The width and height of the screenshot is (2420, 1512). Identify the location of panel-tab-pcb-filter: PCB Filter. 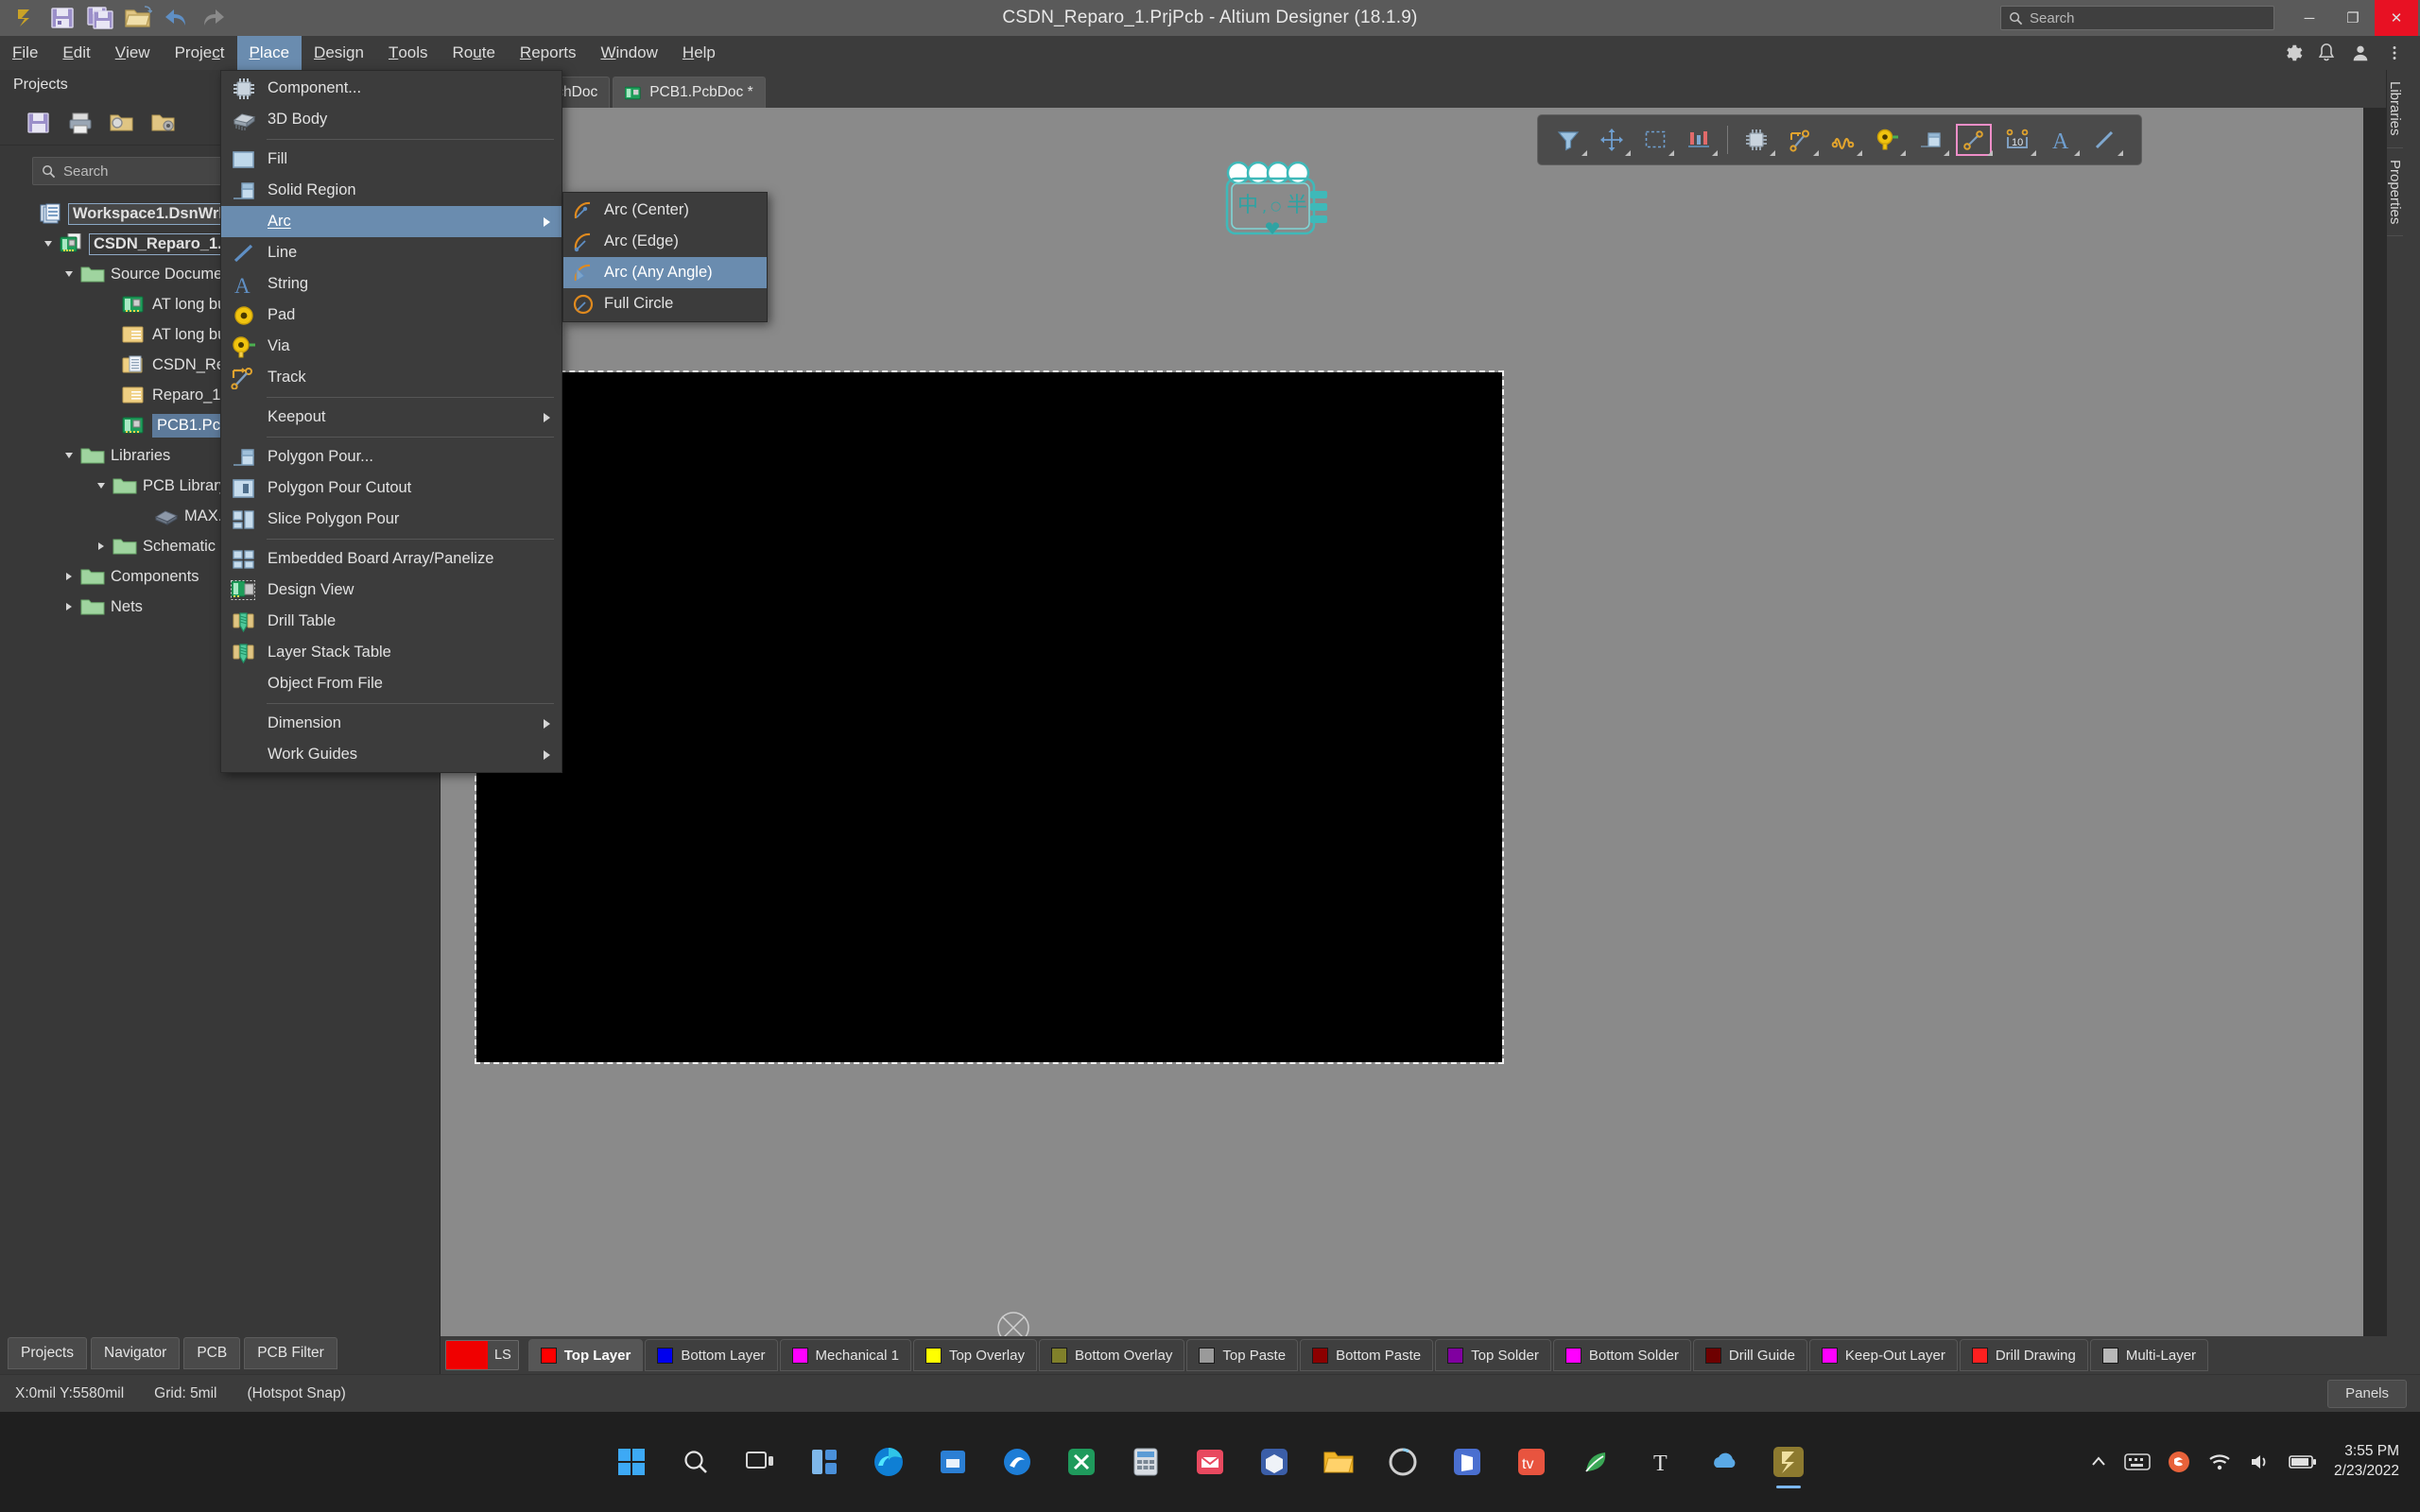
(290, 1353).